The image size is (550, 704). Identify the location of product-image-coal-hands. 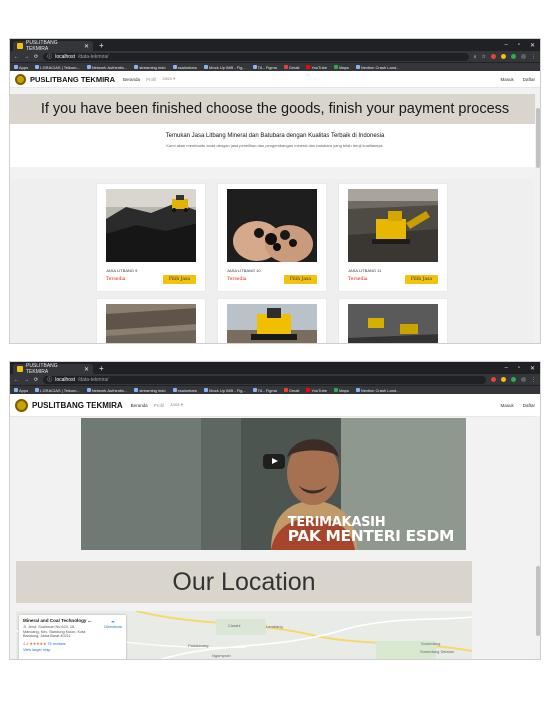
(272, 225).